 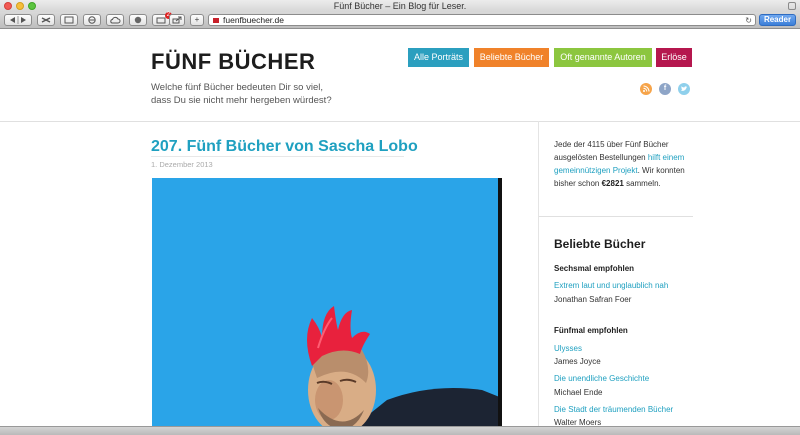 I want to click on sidebar-rule, so click(x=616, y=216).